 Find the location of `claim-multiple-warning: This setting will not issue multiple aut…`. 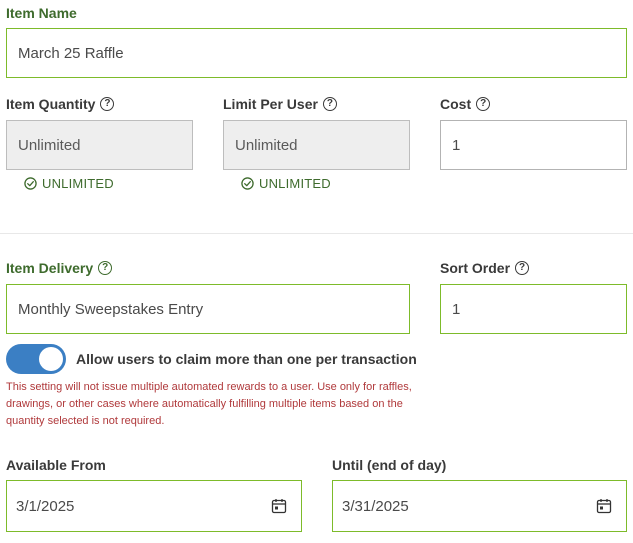

claim-multiple-warning: This setting will not issue multiple aut… is located at coordinates (209, 404).